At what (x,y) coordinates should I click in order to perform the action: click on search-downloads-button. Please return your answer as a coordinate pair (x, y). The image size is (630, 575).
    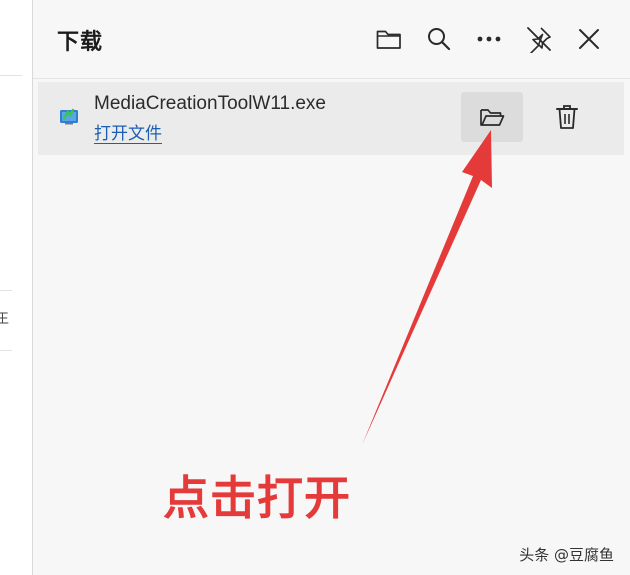
    Looking at the image, I should click on (439, 39).